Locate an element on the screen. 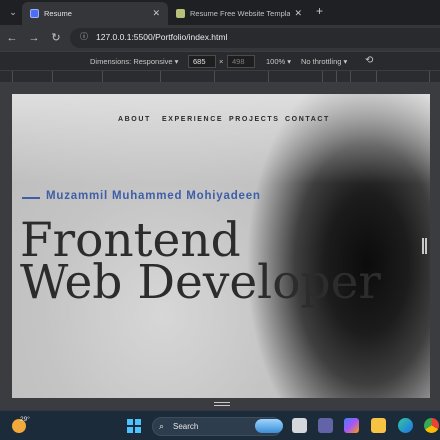  url-text: 127.0.0.1:5500/Portfolio/index.html is located at coordinates (162, 37).